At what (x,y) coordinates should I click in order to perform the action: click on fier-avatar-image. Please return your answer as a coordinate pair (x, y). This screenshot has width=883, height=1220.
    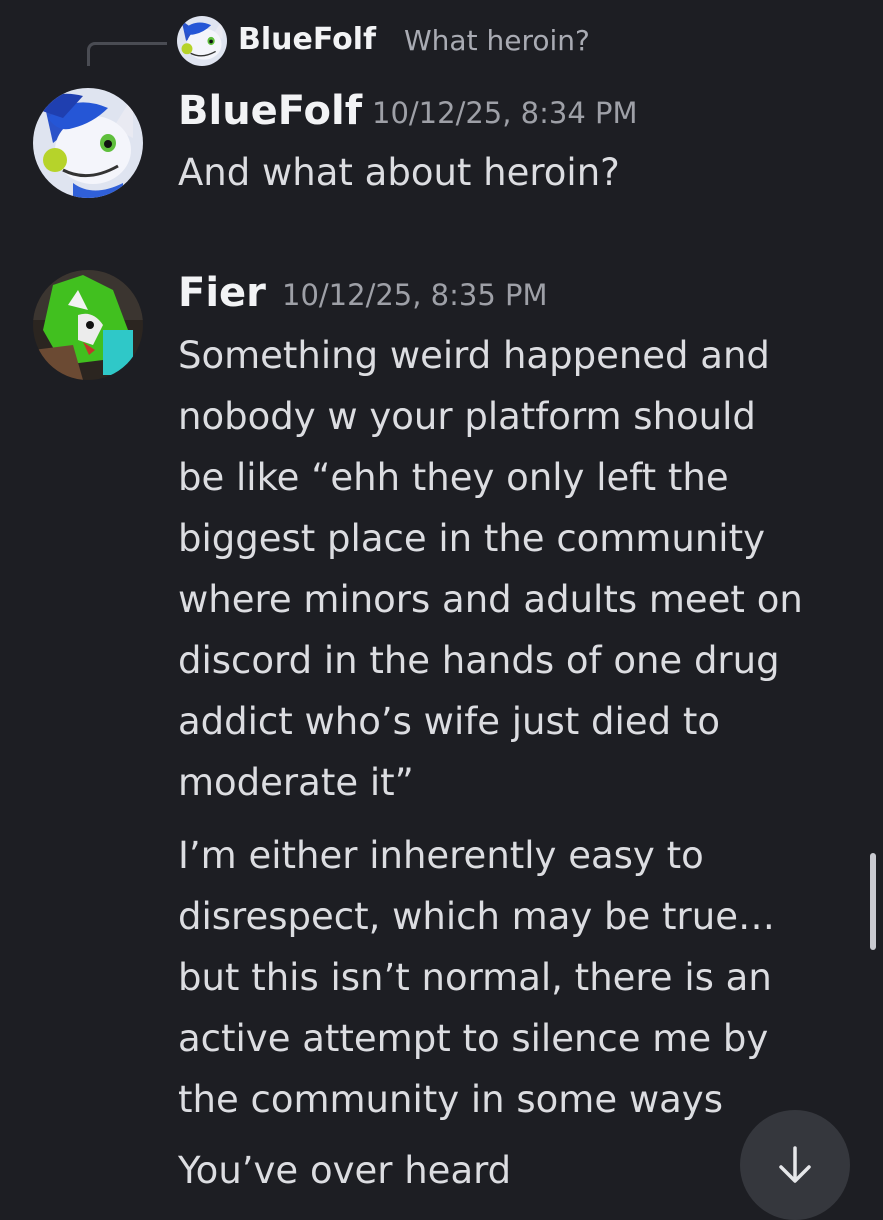
    Looking at the image, I should click on (88, 325).